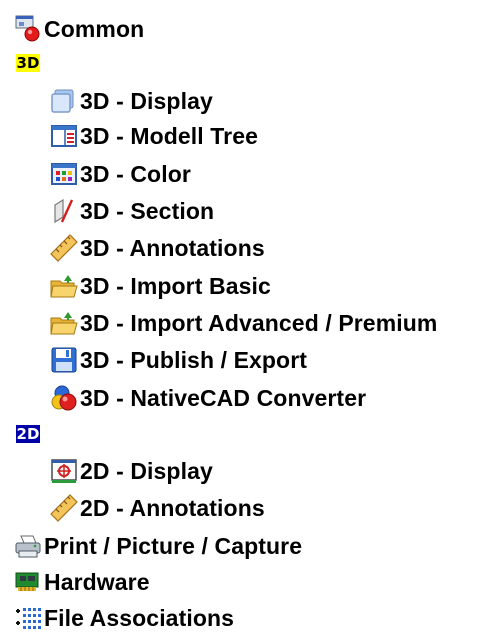  Describe the element at coordinates (64, 211) in the screenshot. I see `section-plane-icon` at that location.